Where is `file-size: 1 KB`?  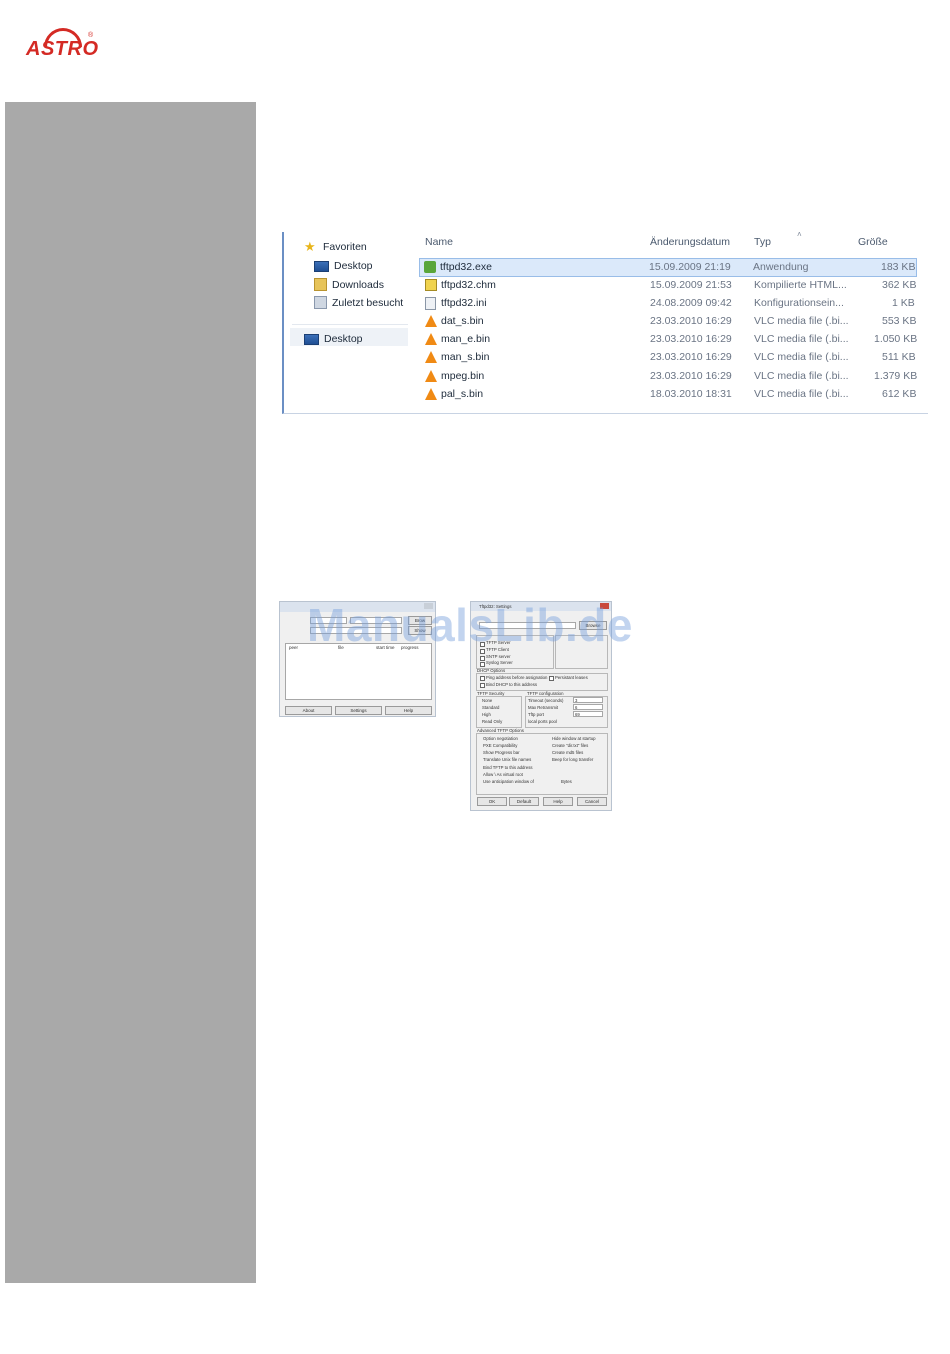 file-size: 1 KB is located at coordinates (903, 303).